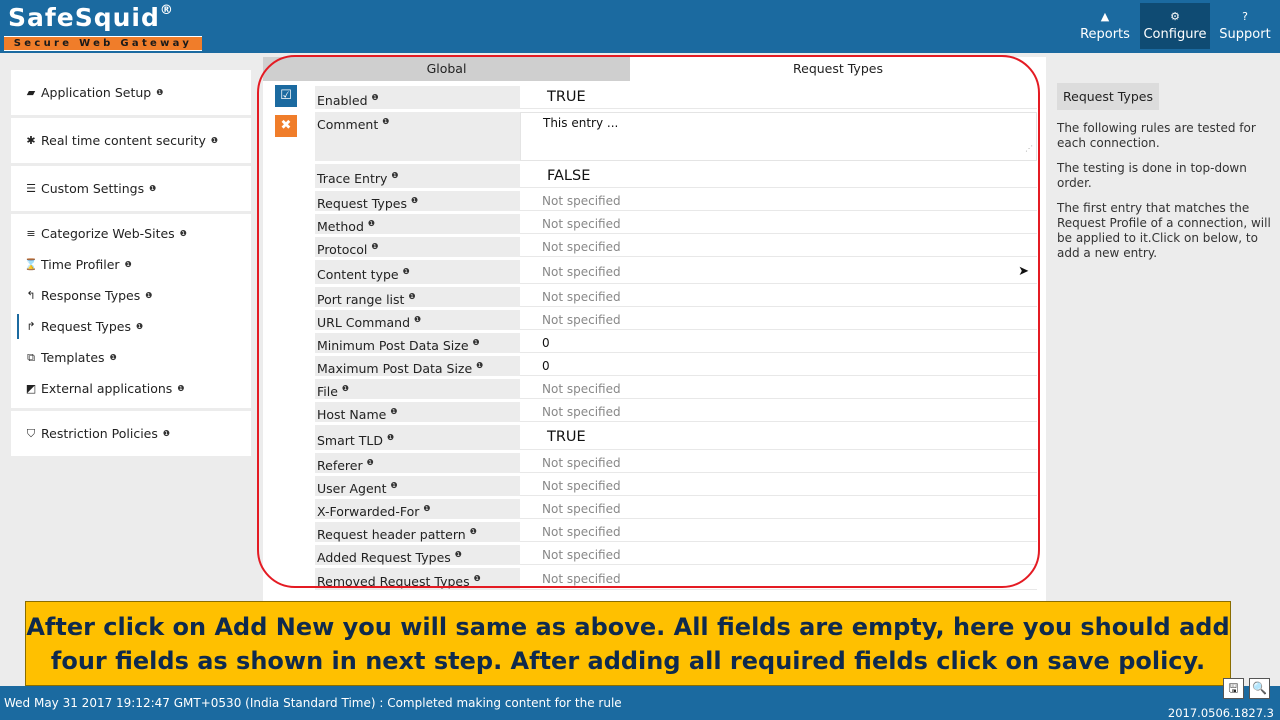  Describe the element at coordinates (1233, 688) in the screenshot. I see `save-icon: 🖫` at that location.